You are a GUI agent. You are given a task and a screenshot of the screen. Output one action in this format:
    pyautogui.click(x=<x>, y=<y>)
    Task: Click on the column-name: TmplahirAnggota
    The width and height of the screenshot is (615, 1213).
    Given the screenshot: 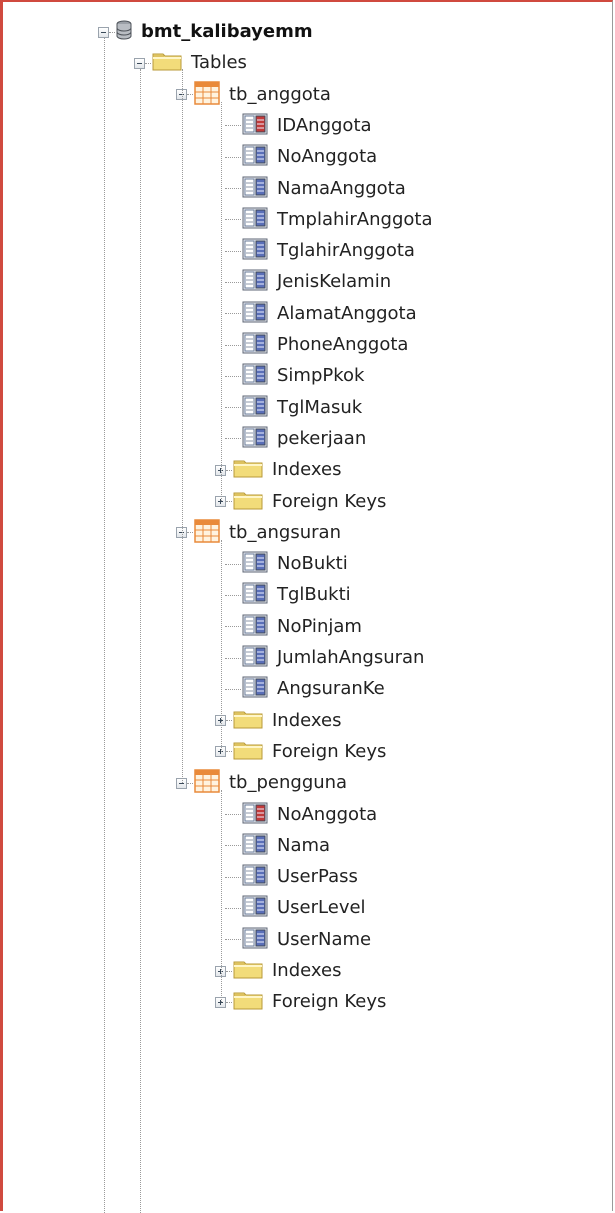 What is the action you would take?
    pyautogui.click(x=355, y=219)
    